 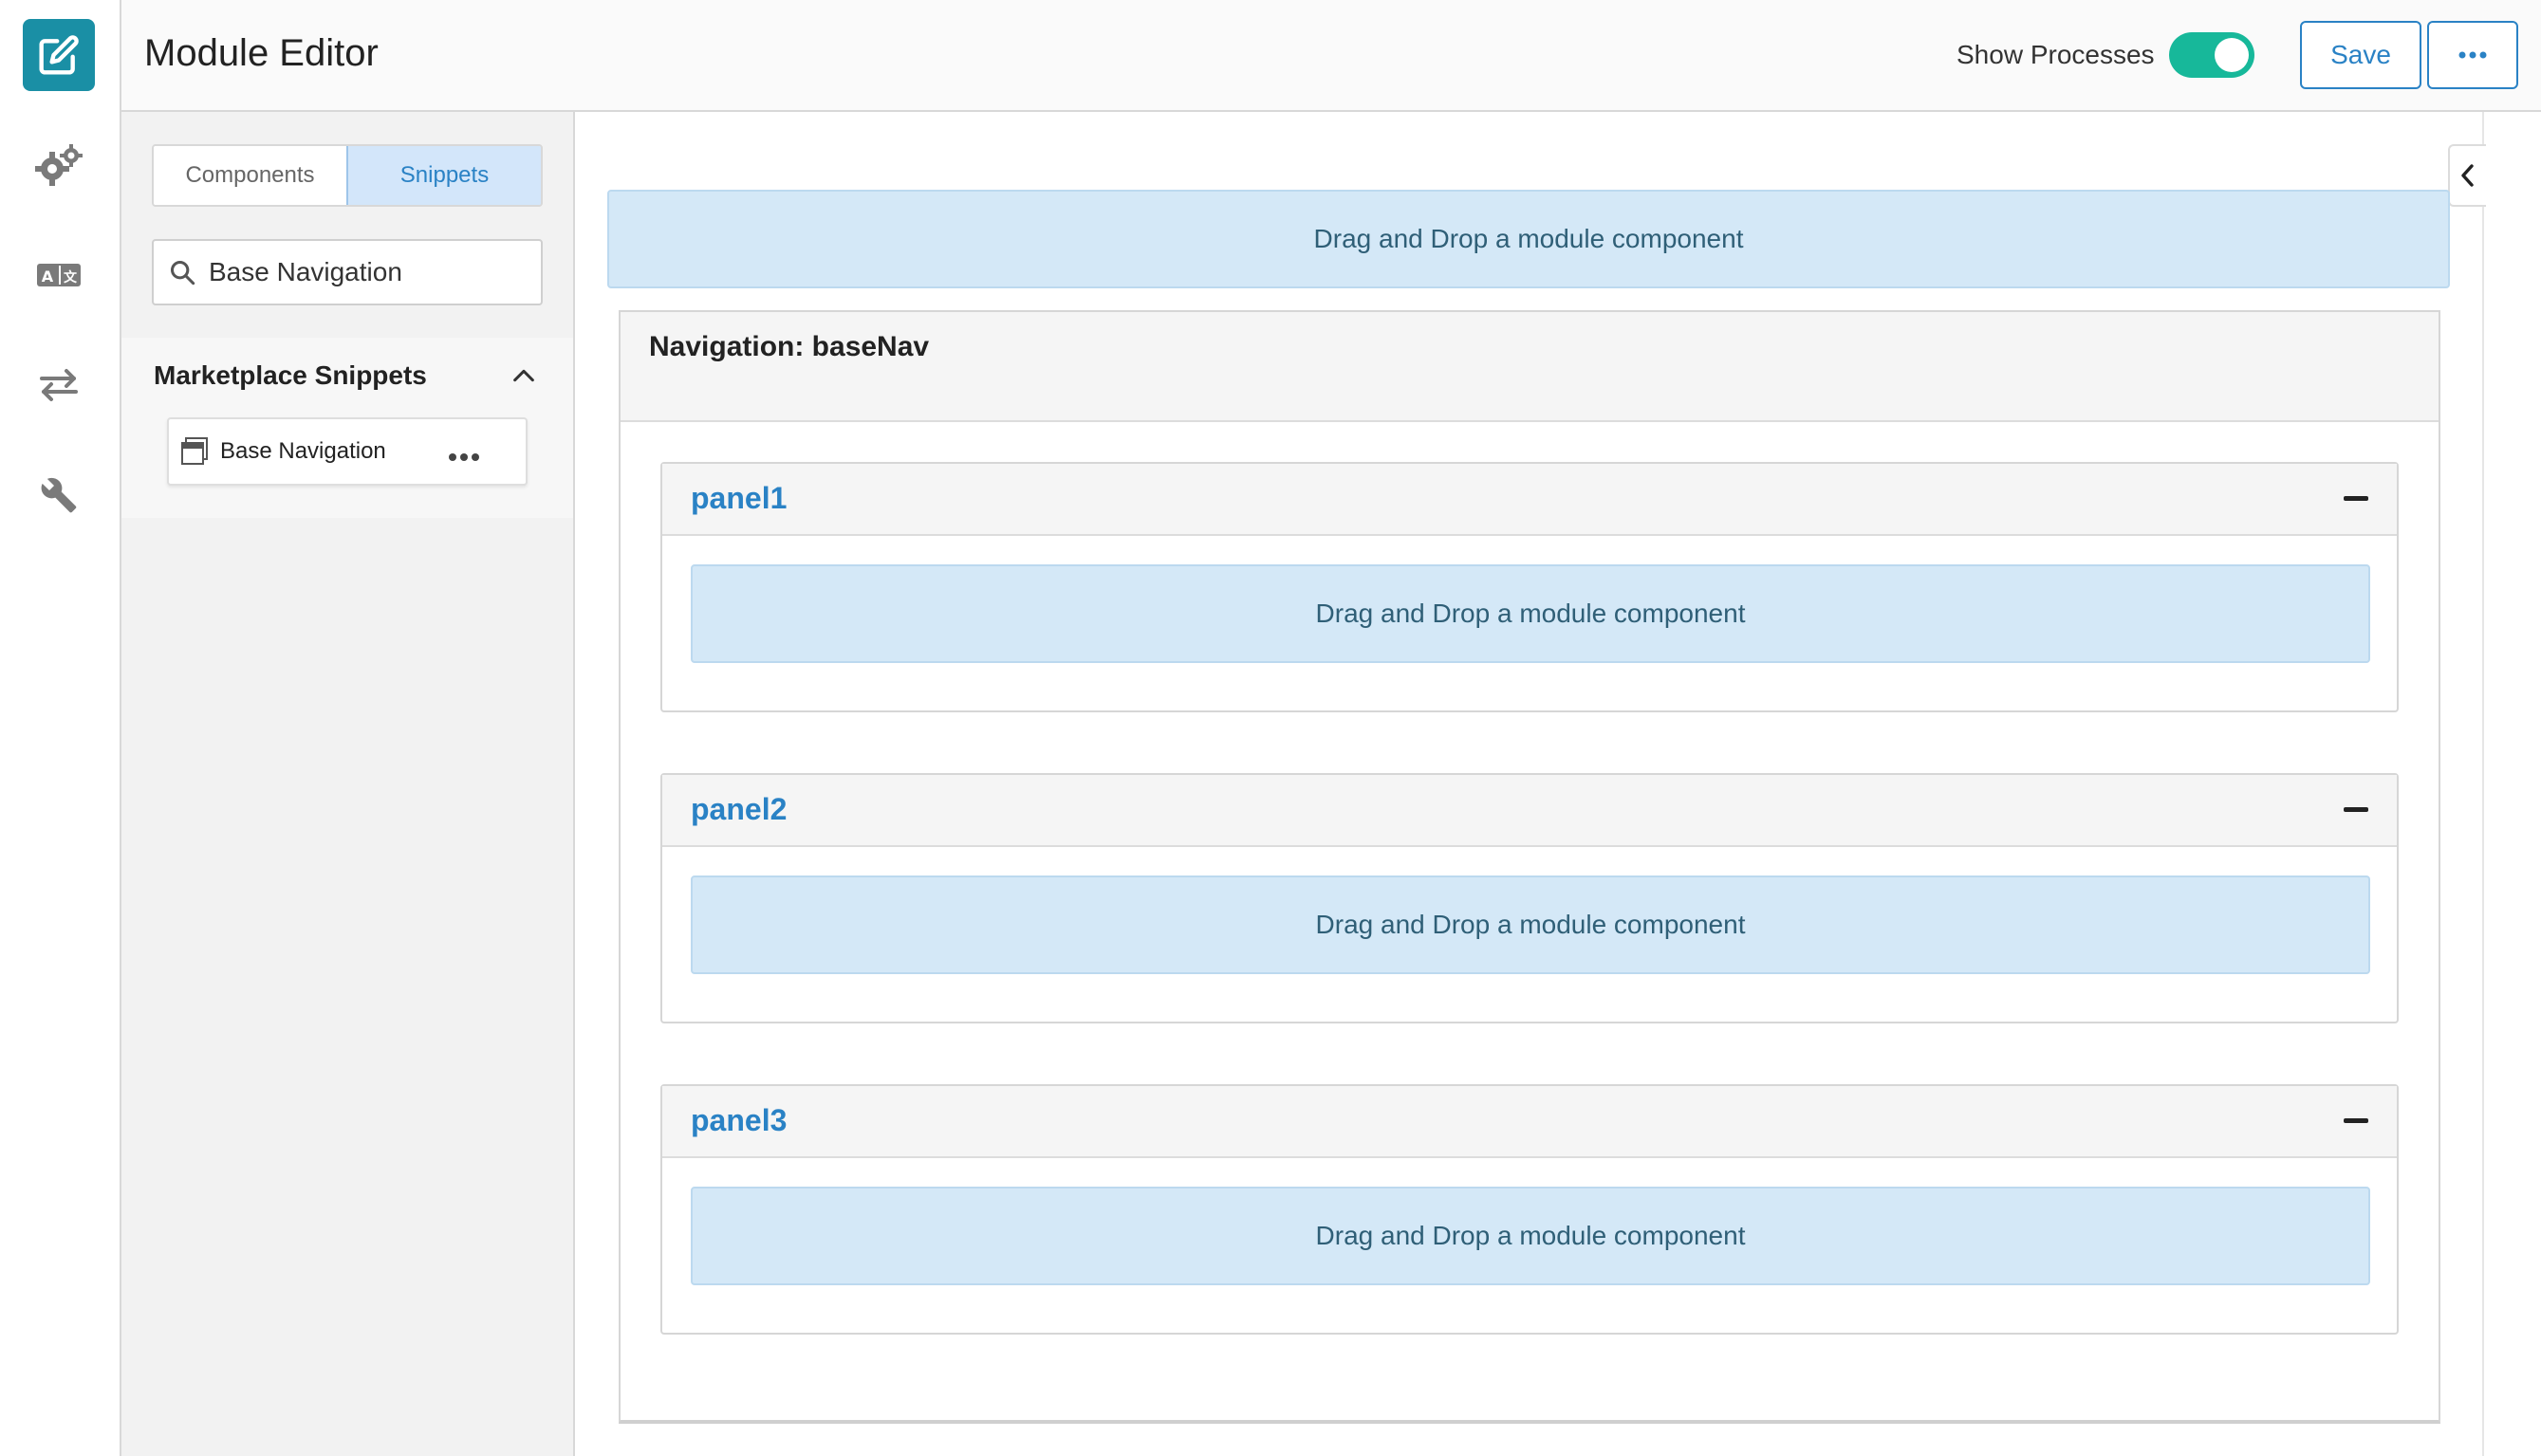 I want to click on panel-header: panel1, so click(x=1529, y=500).